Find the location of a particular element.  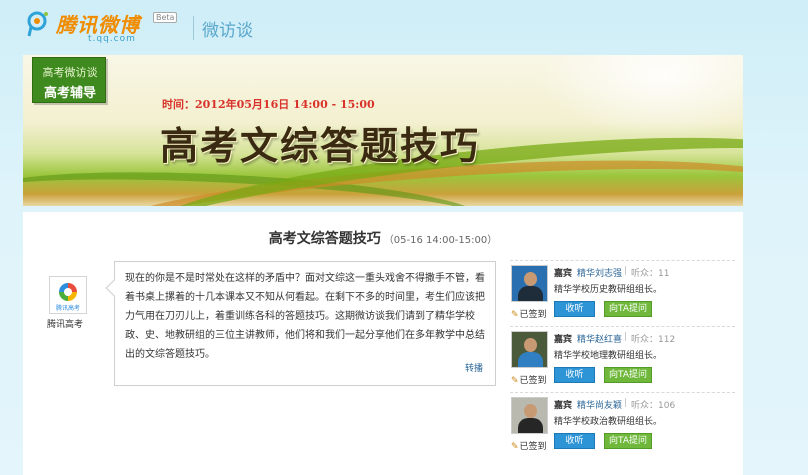

badge-top-label: 高考微访谈 is located at coordinates (70, 72).